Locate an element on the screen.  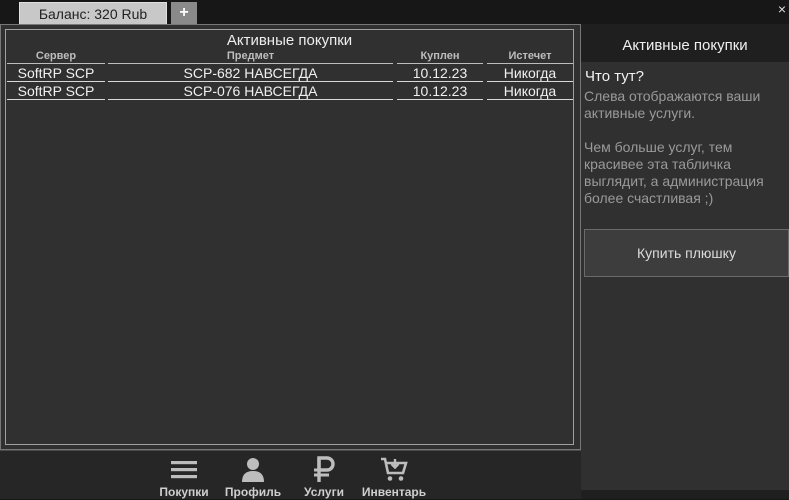
column-header-expires: Истечет is located at coordinates (530, 57).